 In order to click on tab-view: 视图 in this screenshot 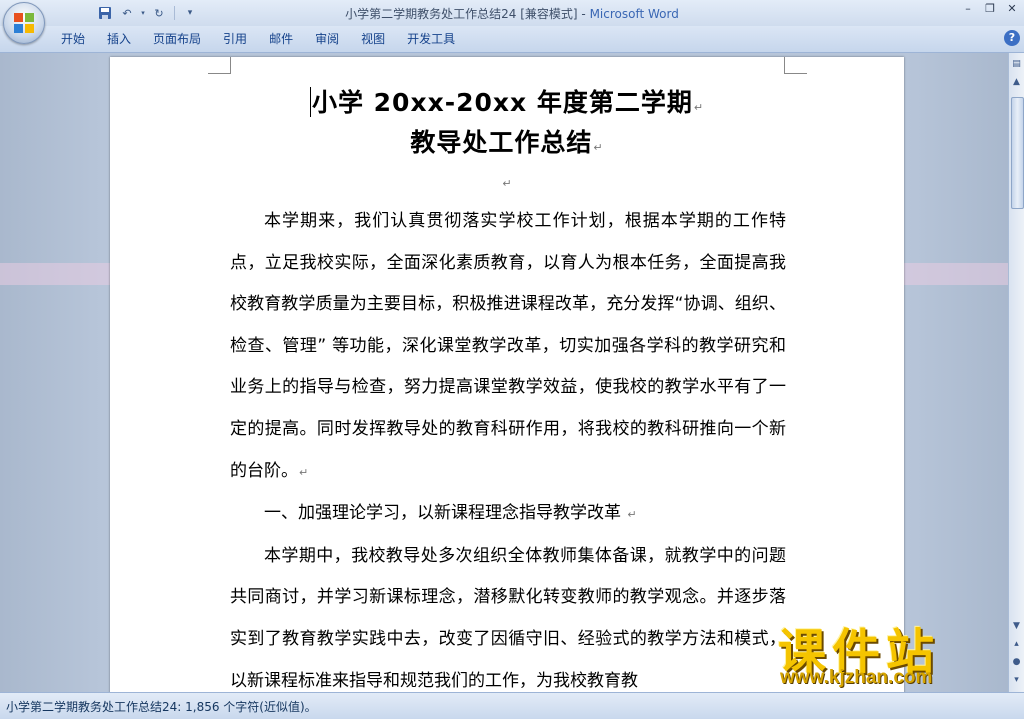, I will do `click(373, 39)`.